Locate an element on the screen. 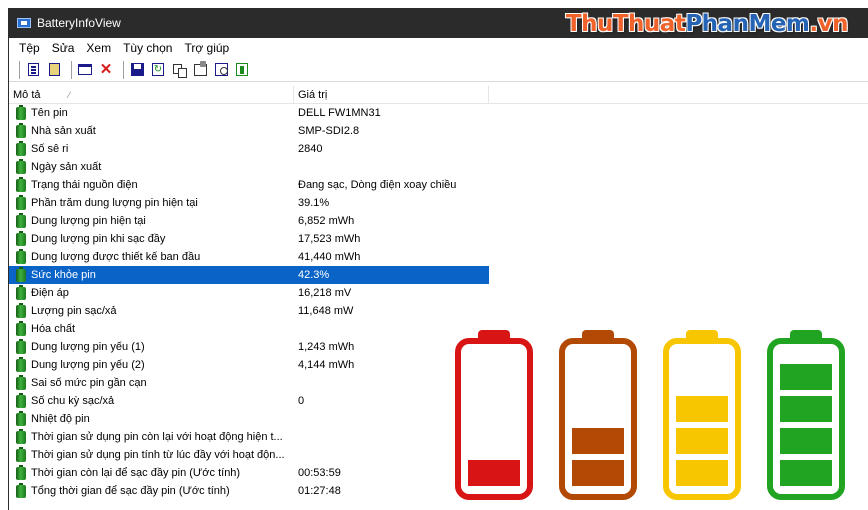 This screenshot has width=868, height=510. cell-description: Tên pin is located at coordinates (151, 112).